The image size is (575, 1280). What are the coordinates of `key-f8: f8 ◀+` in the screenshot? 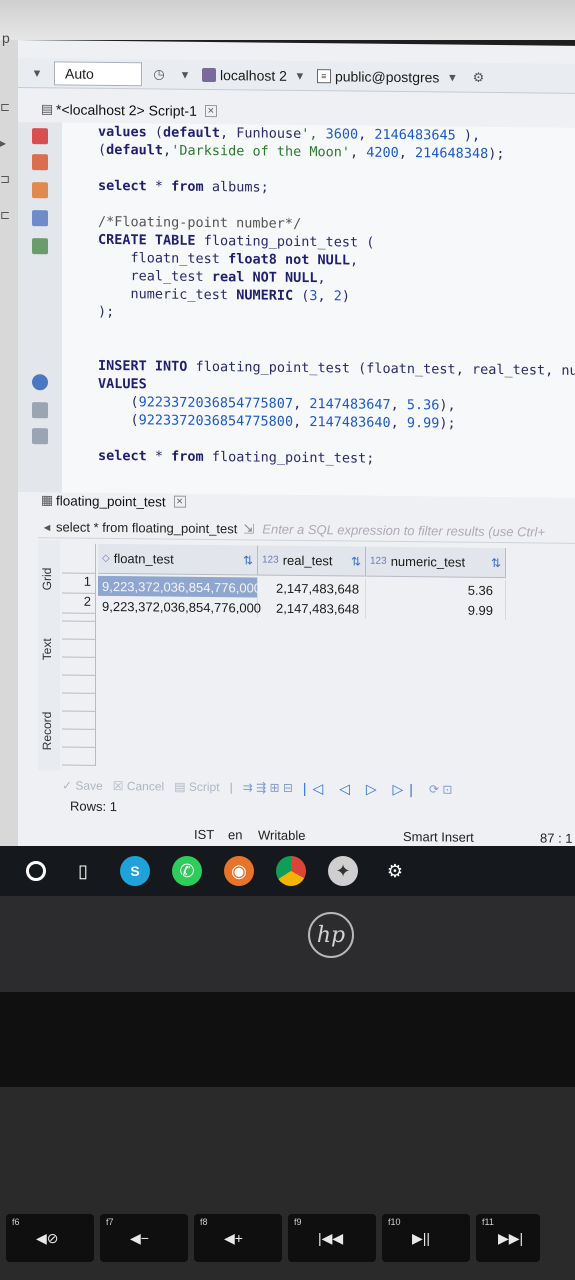 It's located at (238, 1238).